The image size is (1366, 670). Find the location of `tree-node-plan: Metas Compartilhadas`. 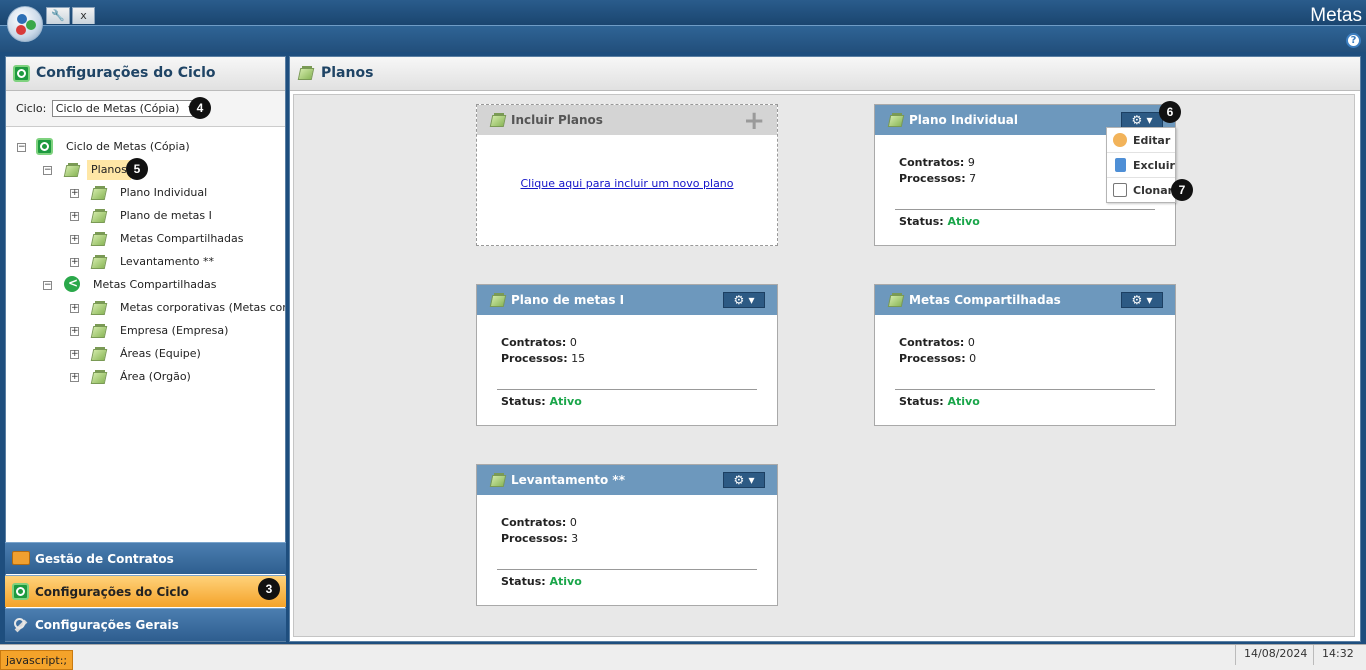

tree-node-plan: Metas Compartilhadas is located at coordinates (182, 239).